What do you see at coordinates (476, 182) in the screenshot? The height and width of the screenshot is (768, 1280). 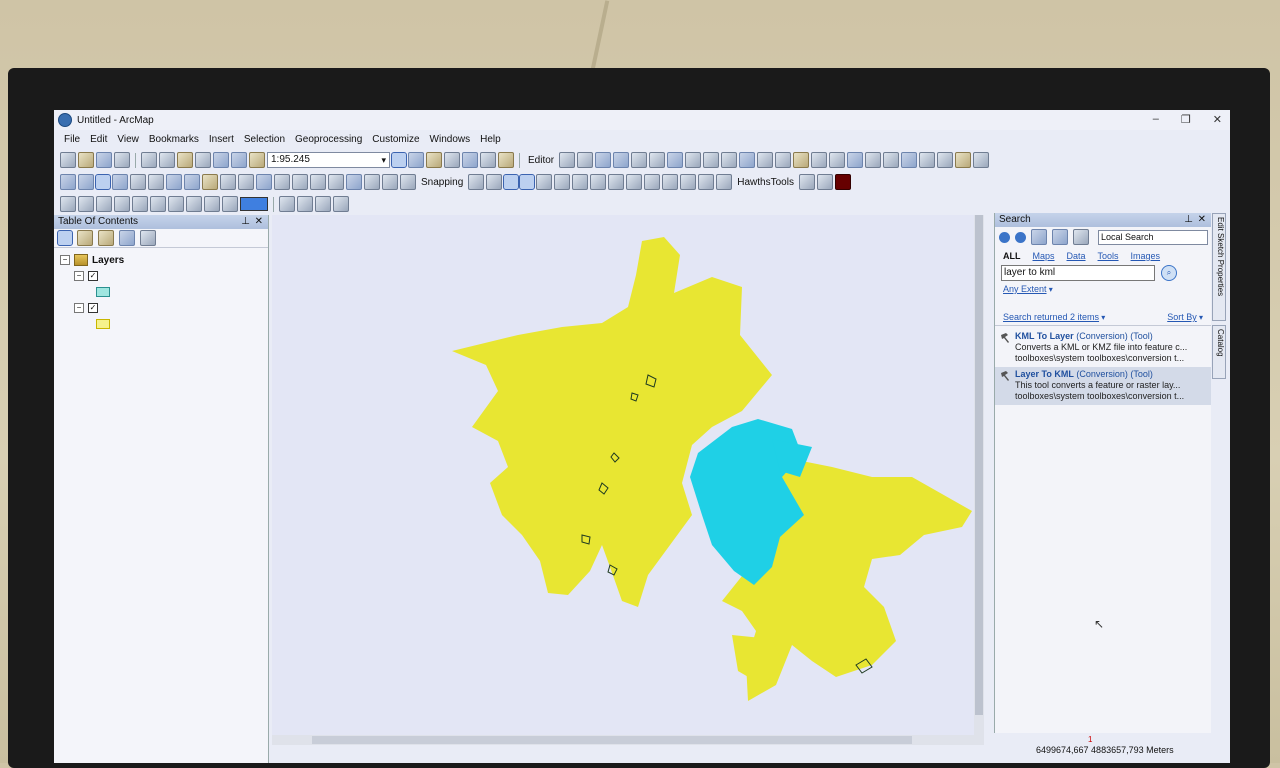 I see `point-snapping-icon` at bounding box center [476, 182].